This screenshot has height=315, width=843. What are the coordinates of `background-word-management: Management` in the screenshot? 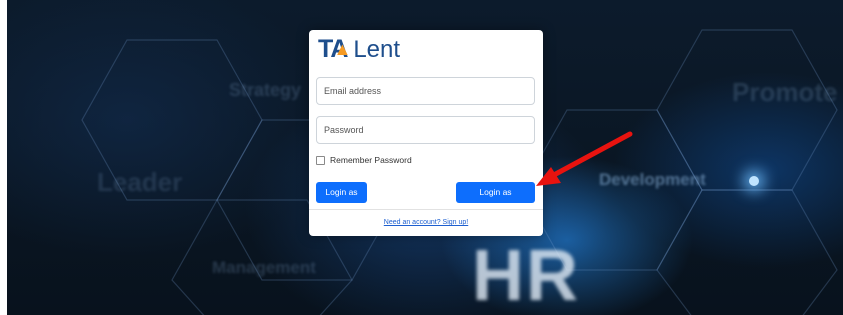 It's located at (264, 267).